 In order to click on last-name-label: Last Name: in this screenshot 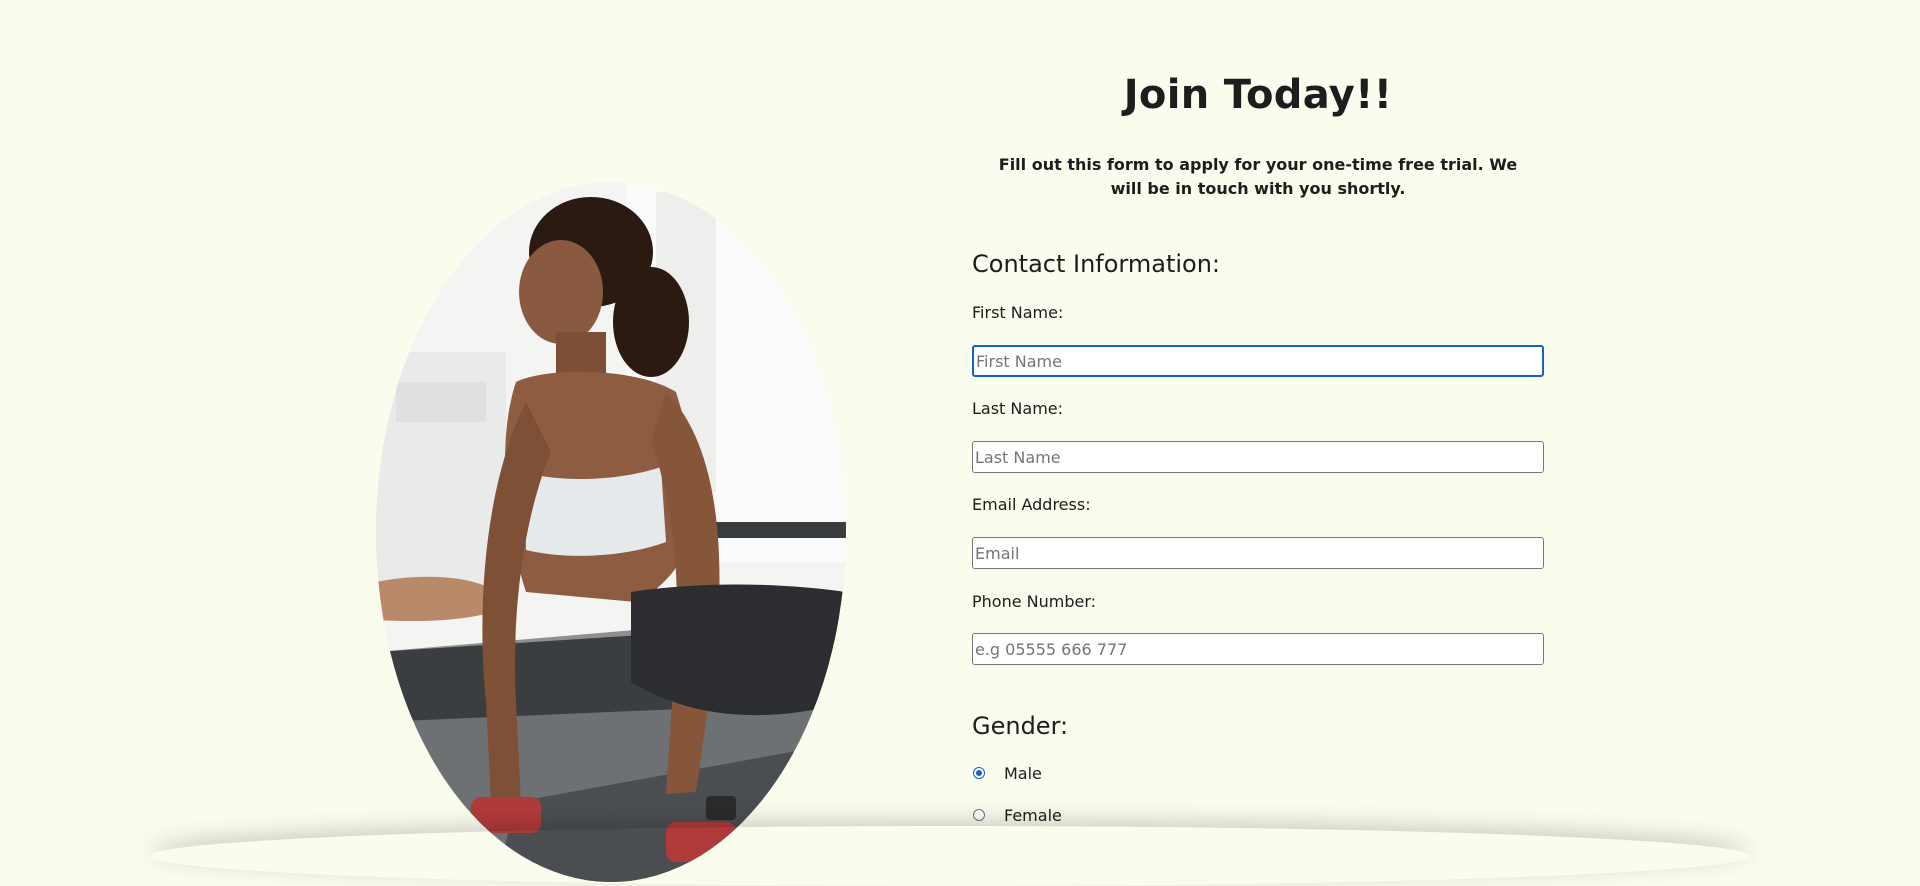, I will do `click(1018, 408)`.